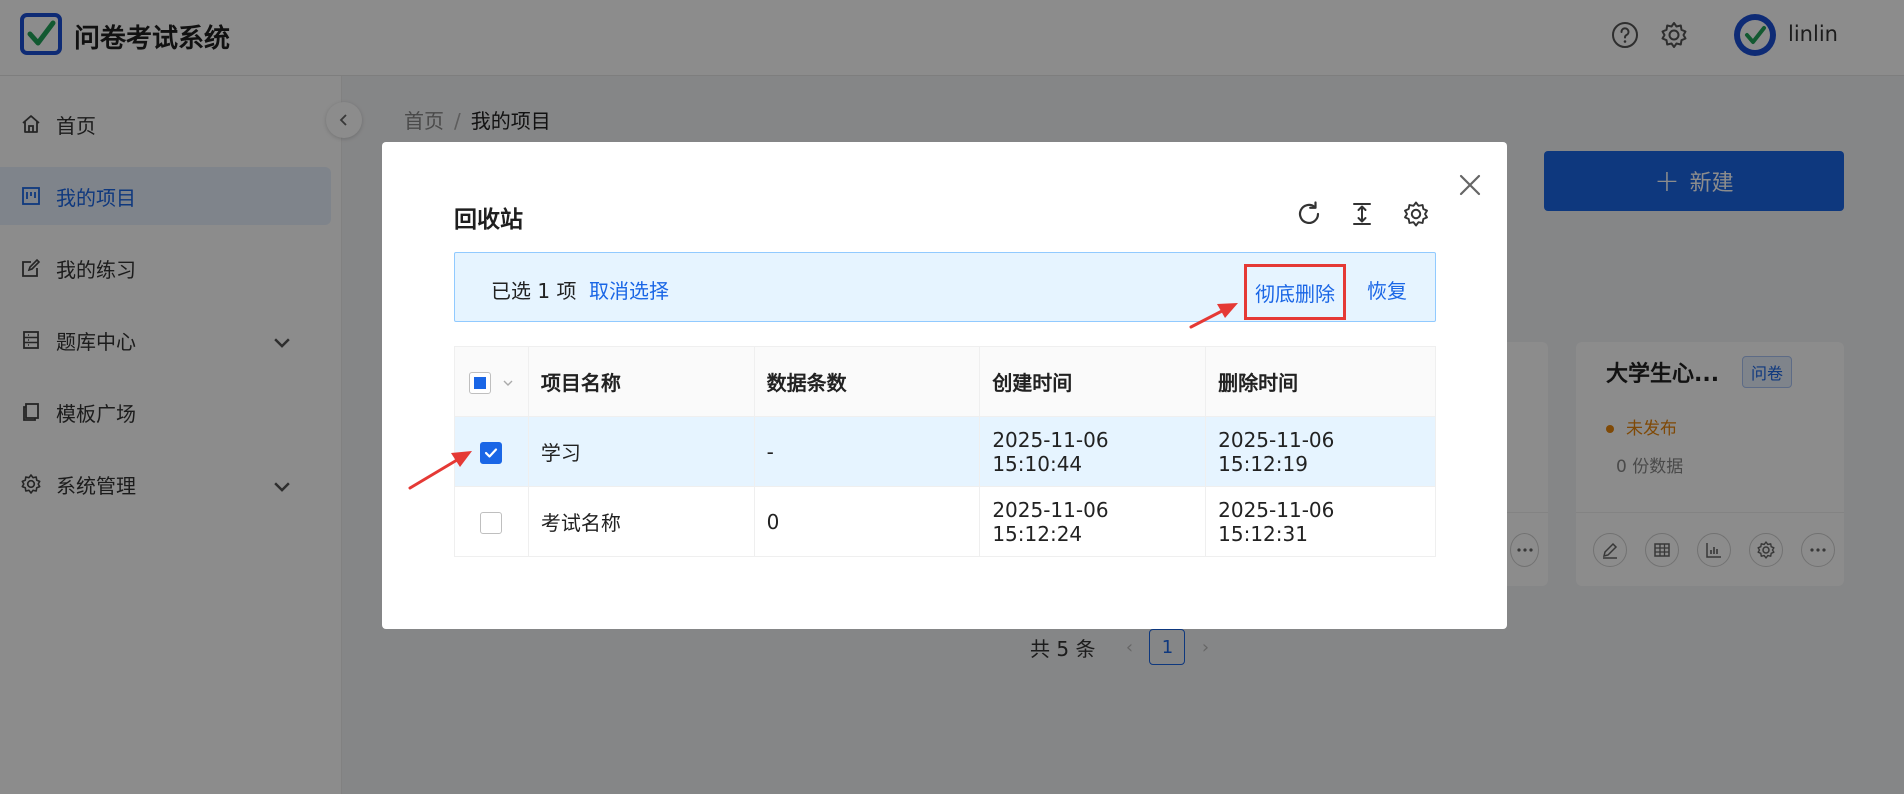 Image resolution: width=1904 pixels, height=794 pixels. Describe the element at coordinates (1093, 451) in the screenshot. I see `cell-created: 2025-11-06 15:10:44` at that location.